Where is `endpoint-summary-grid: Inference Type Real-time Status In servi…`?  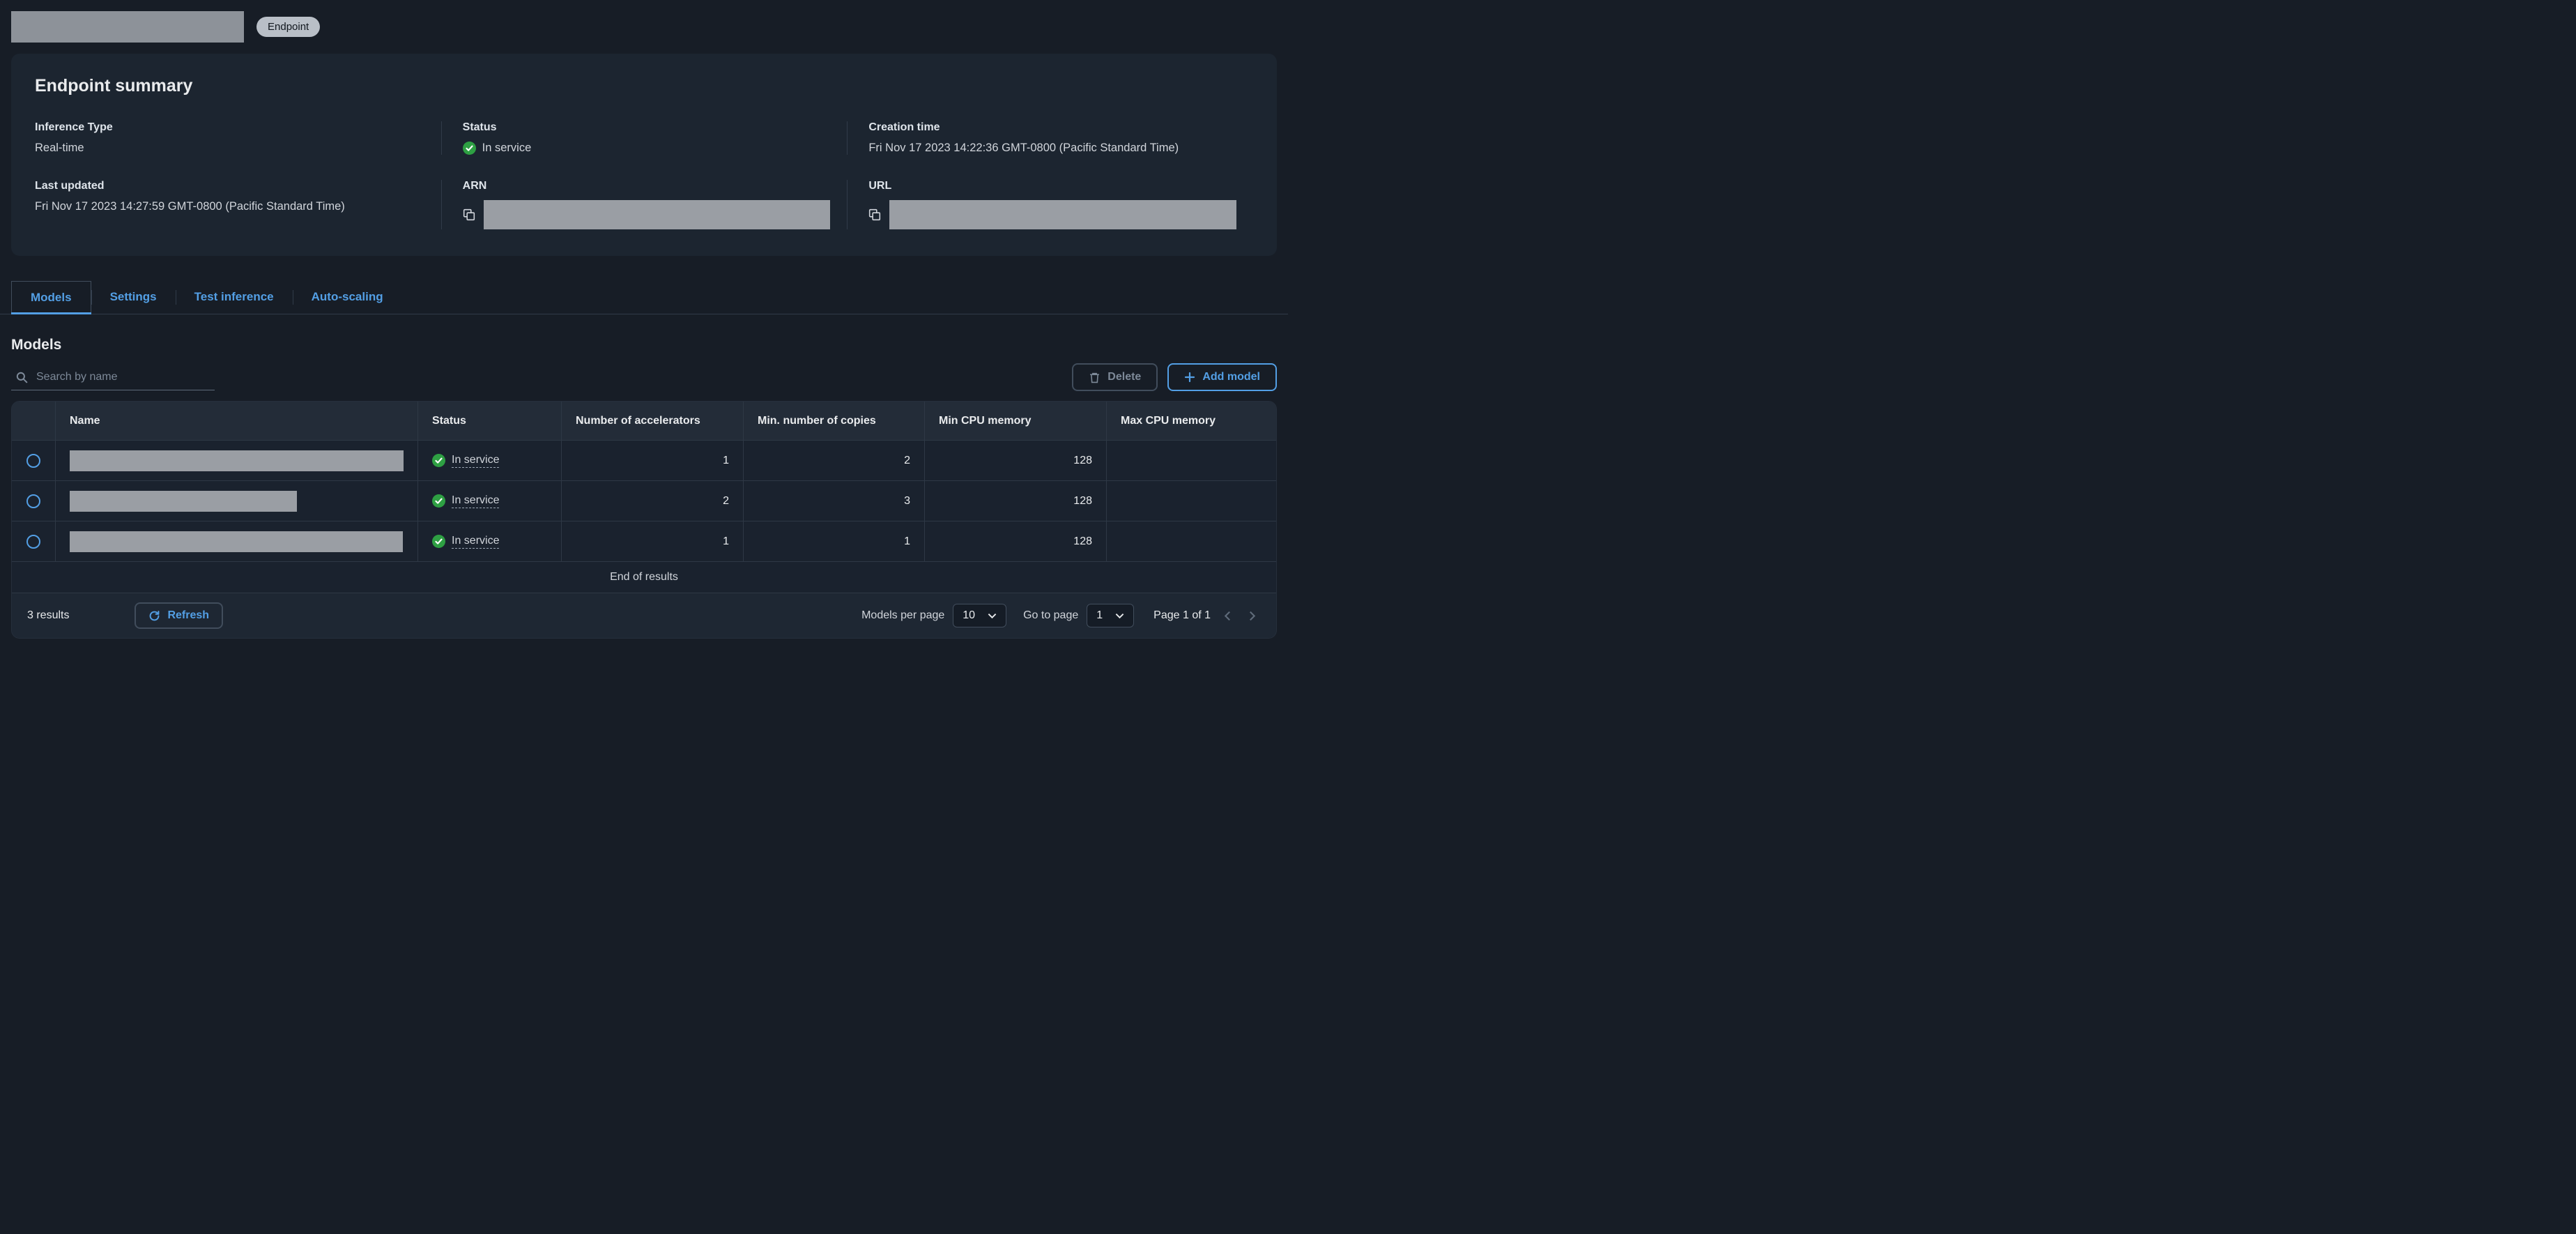
endpoint-summary-grid: Inference Type Real-time Status In servi… is located at coordinates (644, 175).